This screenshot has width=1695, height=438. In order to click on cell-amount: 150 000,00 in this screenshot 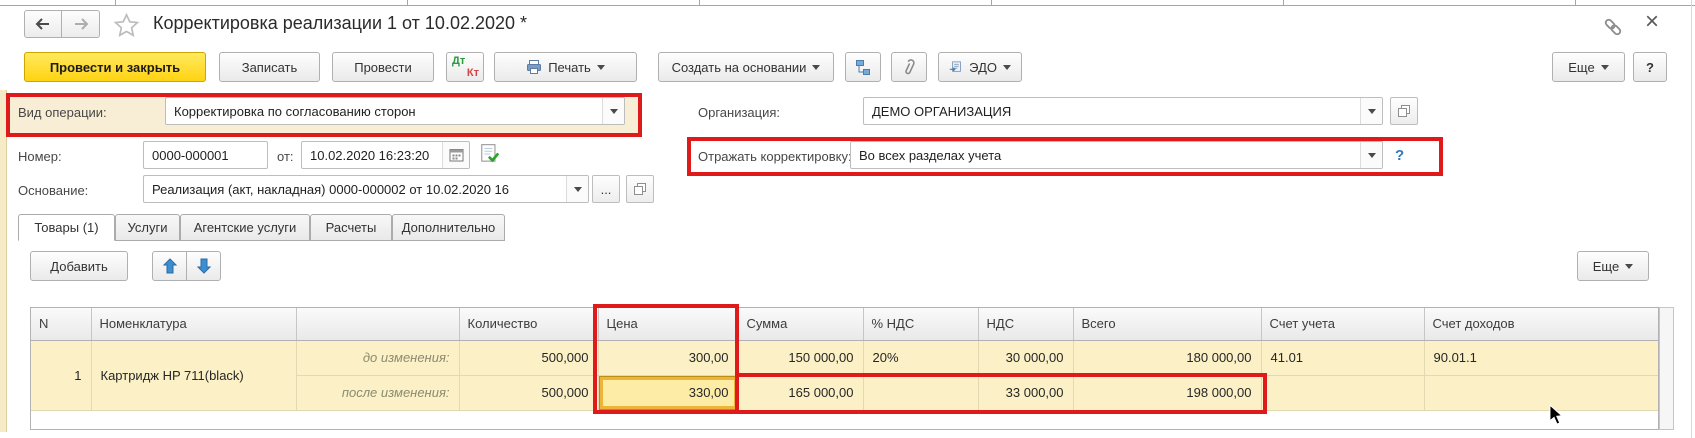, I will do `click(801, 358)`.